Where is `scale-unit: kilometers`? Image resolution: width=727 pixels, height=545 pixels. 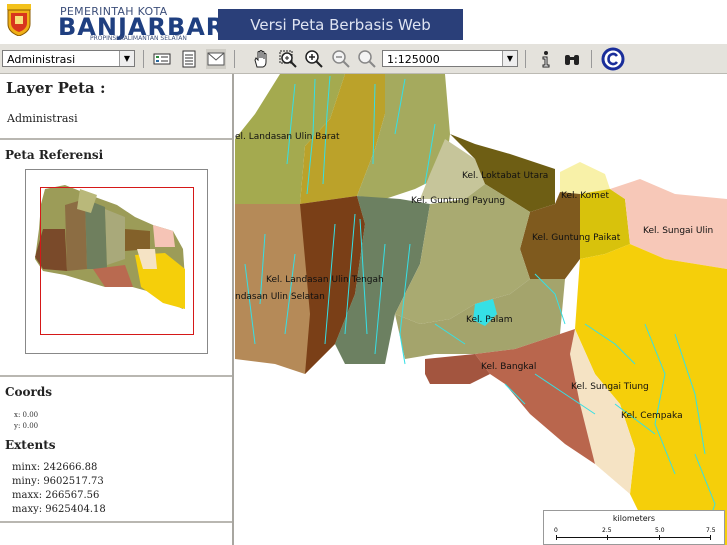 scale-unit: kilometers is located at coordinates (634, 518).